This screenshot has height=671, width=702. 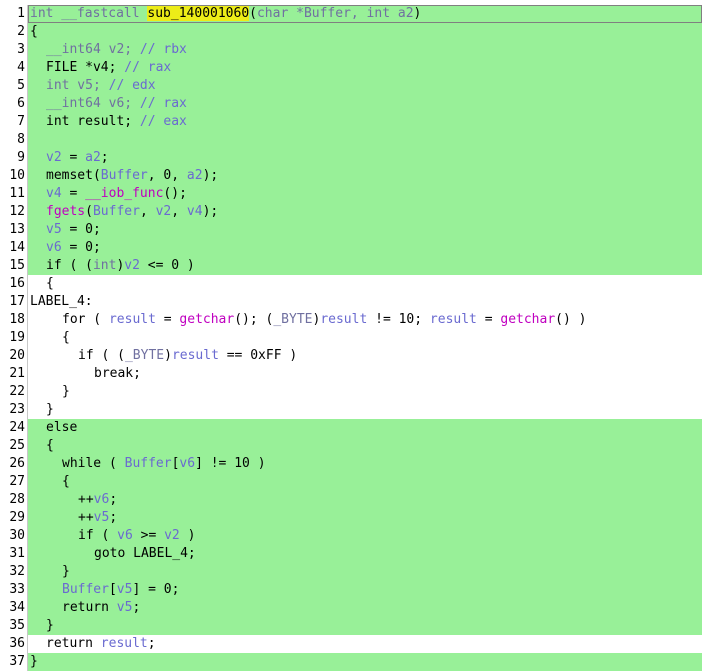 I want to click on code-line: 16 {, so click(x=351, y=284).